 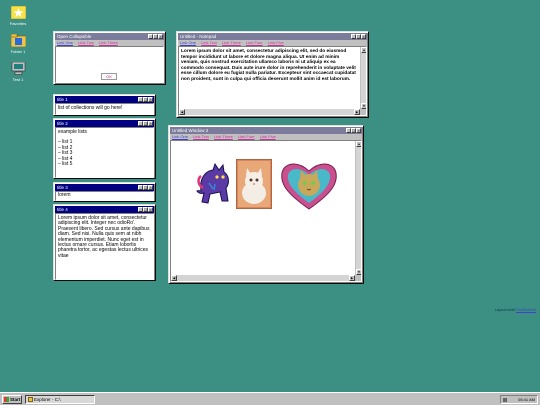 What do you see at coordinates (65, 164) in the screenshot?
I see `list-item: – list 5` at bounding box center [65, 164].